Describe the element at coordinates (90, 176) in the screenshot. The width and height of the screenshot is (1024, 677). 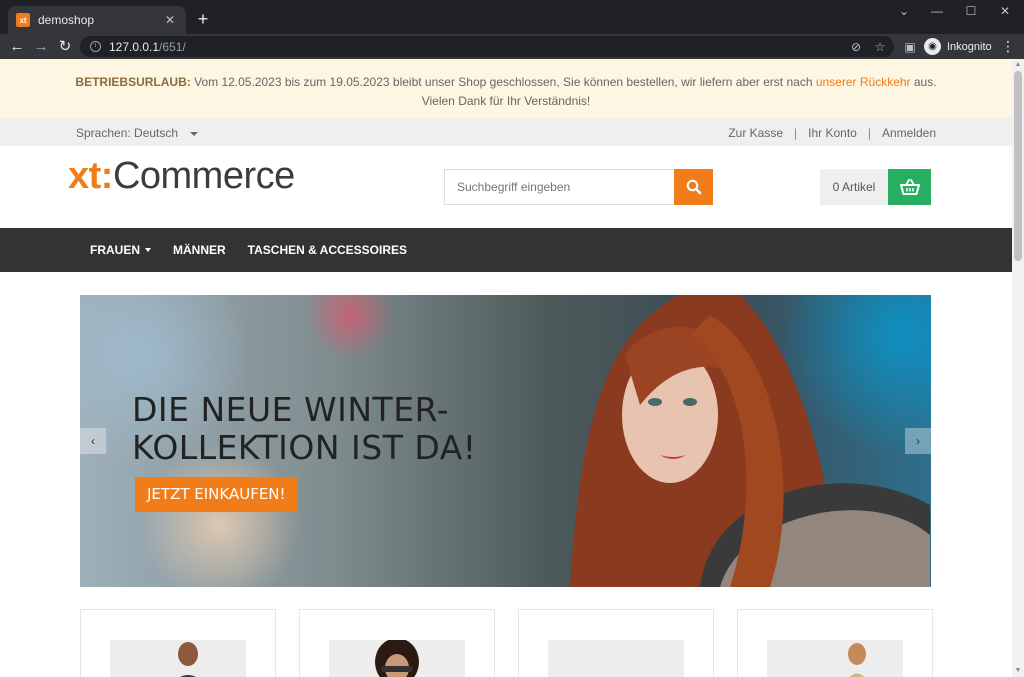
I see `logo-xt: xt:` at that location.